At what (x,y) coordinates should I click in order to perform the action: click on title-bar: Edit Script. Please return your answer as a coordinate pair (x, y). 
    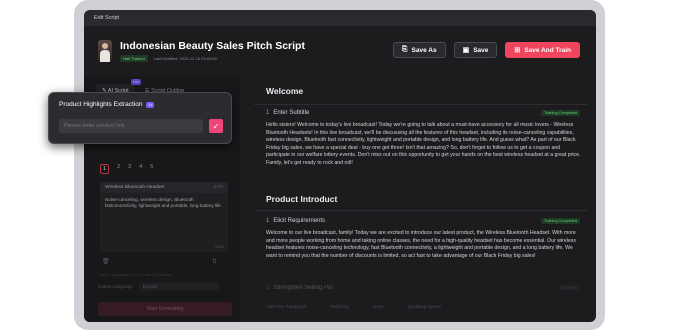
    Looking at the image, I should click on (340, 18).